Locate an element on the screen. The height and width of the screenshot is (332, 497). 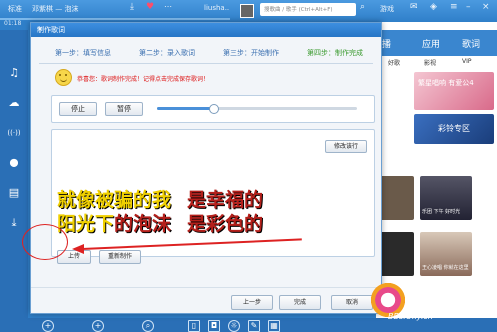
lyric-line-2-sung: 阳光下 is located at coordinates (86, 224).